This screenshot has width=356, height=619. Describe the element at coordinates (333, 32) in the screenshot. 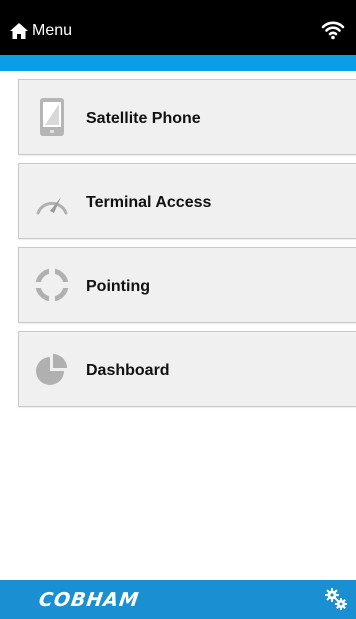

I see `wifi-icon` at that location.